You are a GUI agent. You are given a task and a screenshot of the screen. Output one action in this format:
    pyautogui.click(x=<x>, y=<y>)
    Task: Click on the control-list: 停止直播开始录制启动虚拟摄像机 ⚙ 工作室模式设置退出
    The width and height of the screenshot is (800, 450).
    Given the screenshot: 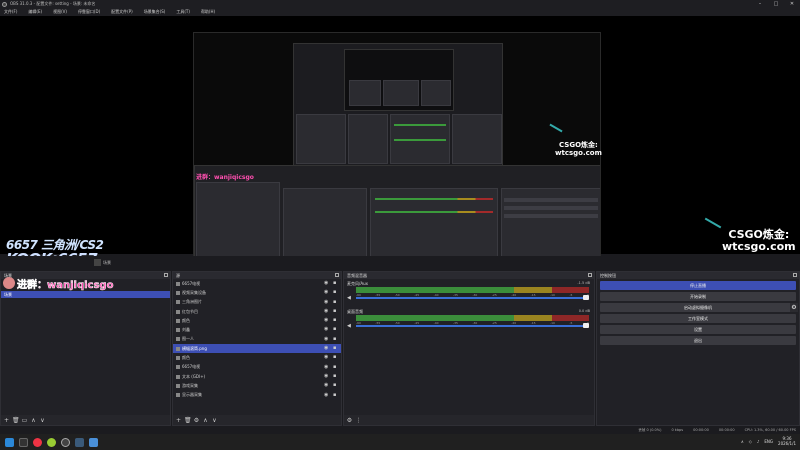 What is the action you would take?
    pyautogui.click(x=698, y=313)
    